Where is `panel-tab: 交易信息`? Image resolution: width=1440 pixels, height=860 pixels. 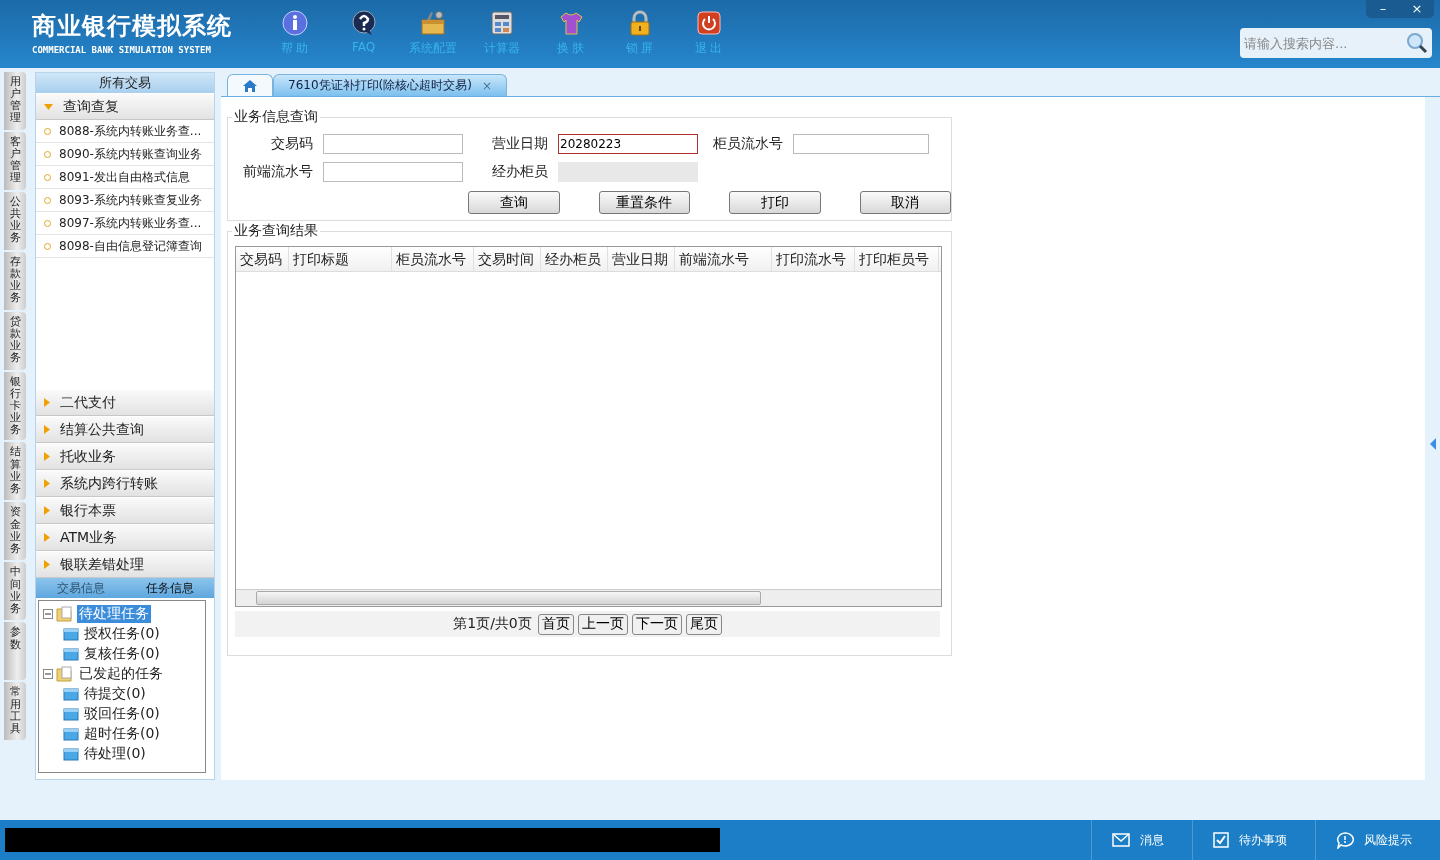 panel-tab: 交易信息 is located at coordinates (80, 588).